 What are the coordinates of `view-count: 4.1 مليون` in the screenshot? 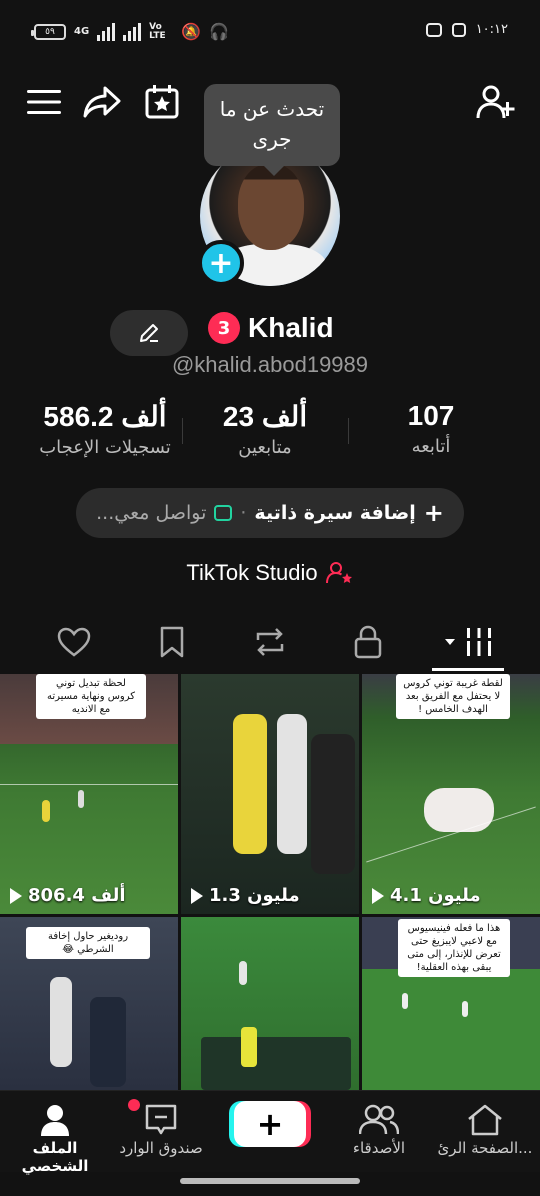 It's located at (426, 895).